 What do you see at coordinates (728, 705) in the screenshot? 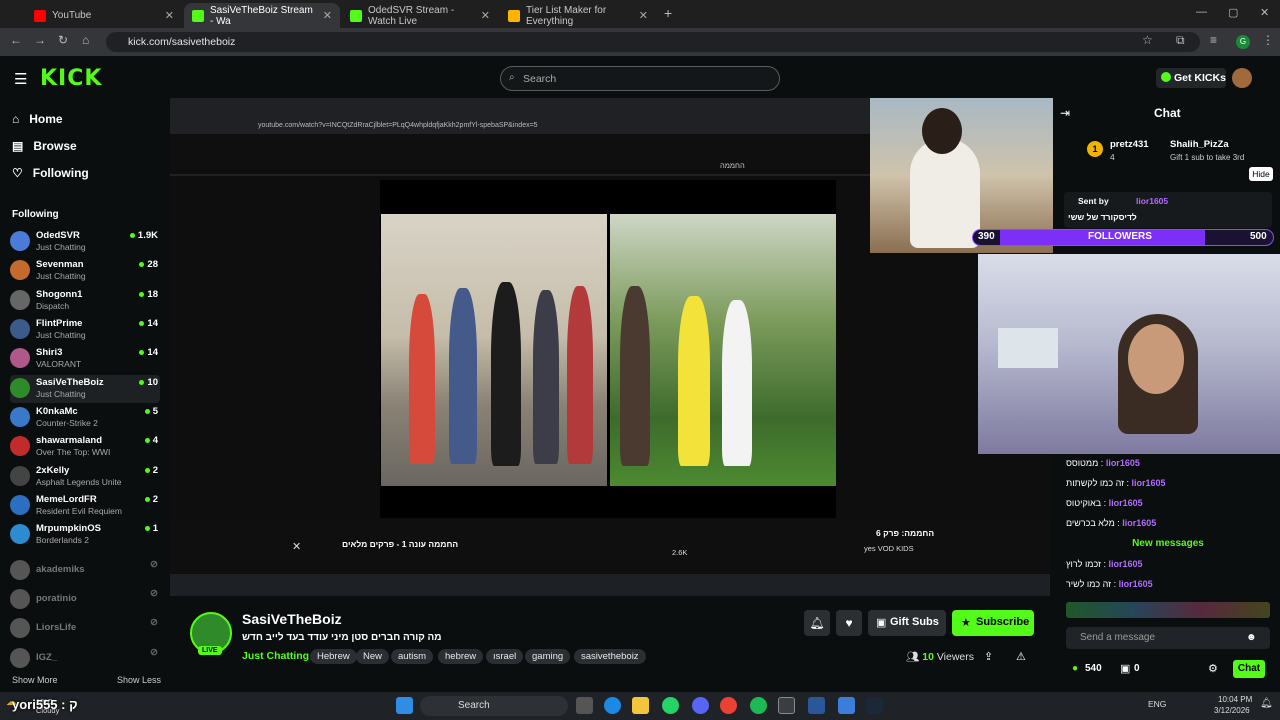
I see `chrome-icon` at bounding box center [728, 705].